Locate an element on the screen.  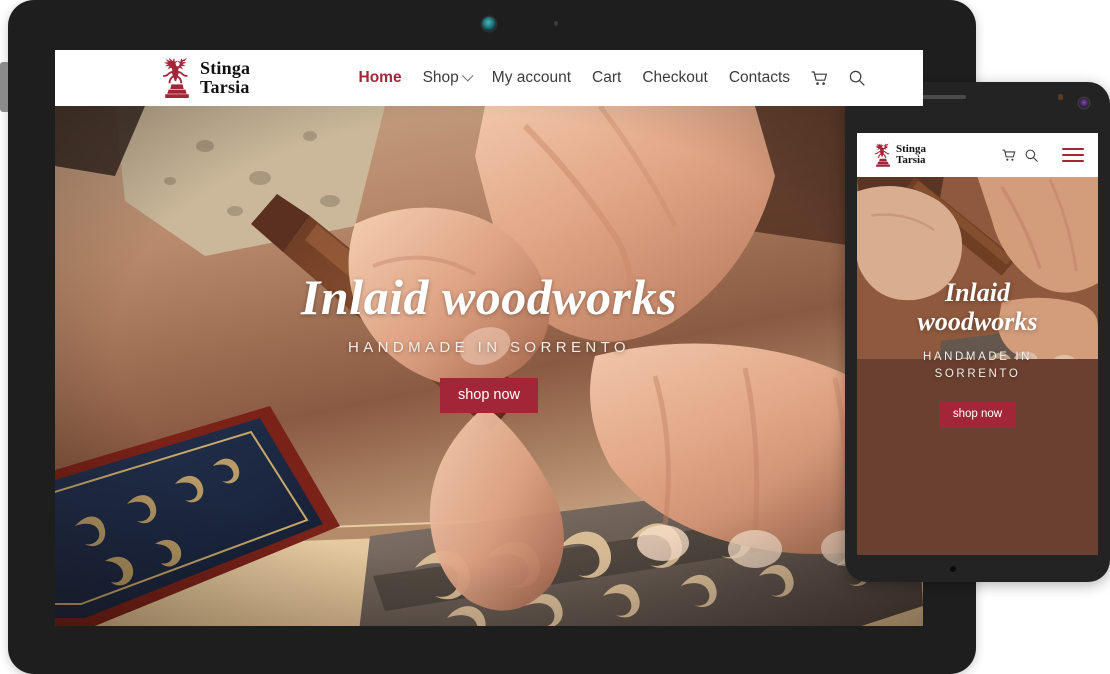
mobile-header-actions is located at coordinates (1043, 155).